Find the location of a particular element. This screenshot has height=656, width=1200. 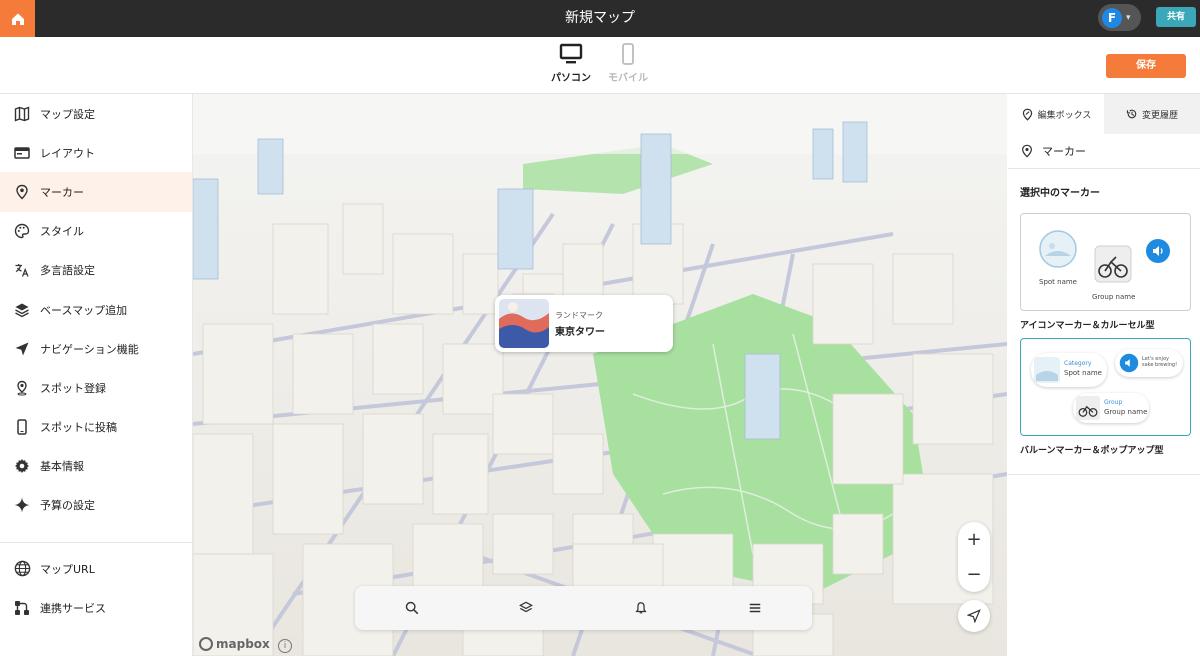

zoom-in-button: + is located at coordinates (974, 539).